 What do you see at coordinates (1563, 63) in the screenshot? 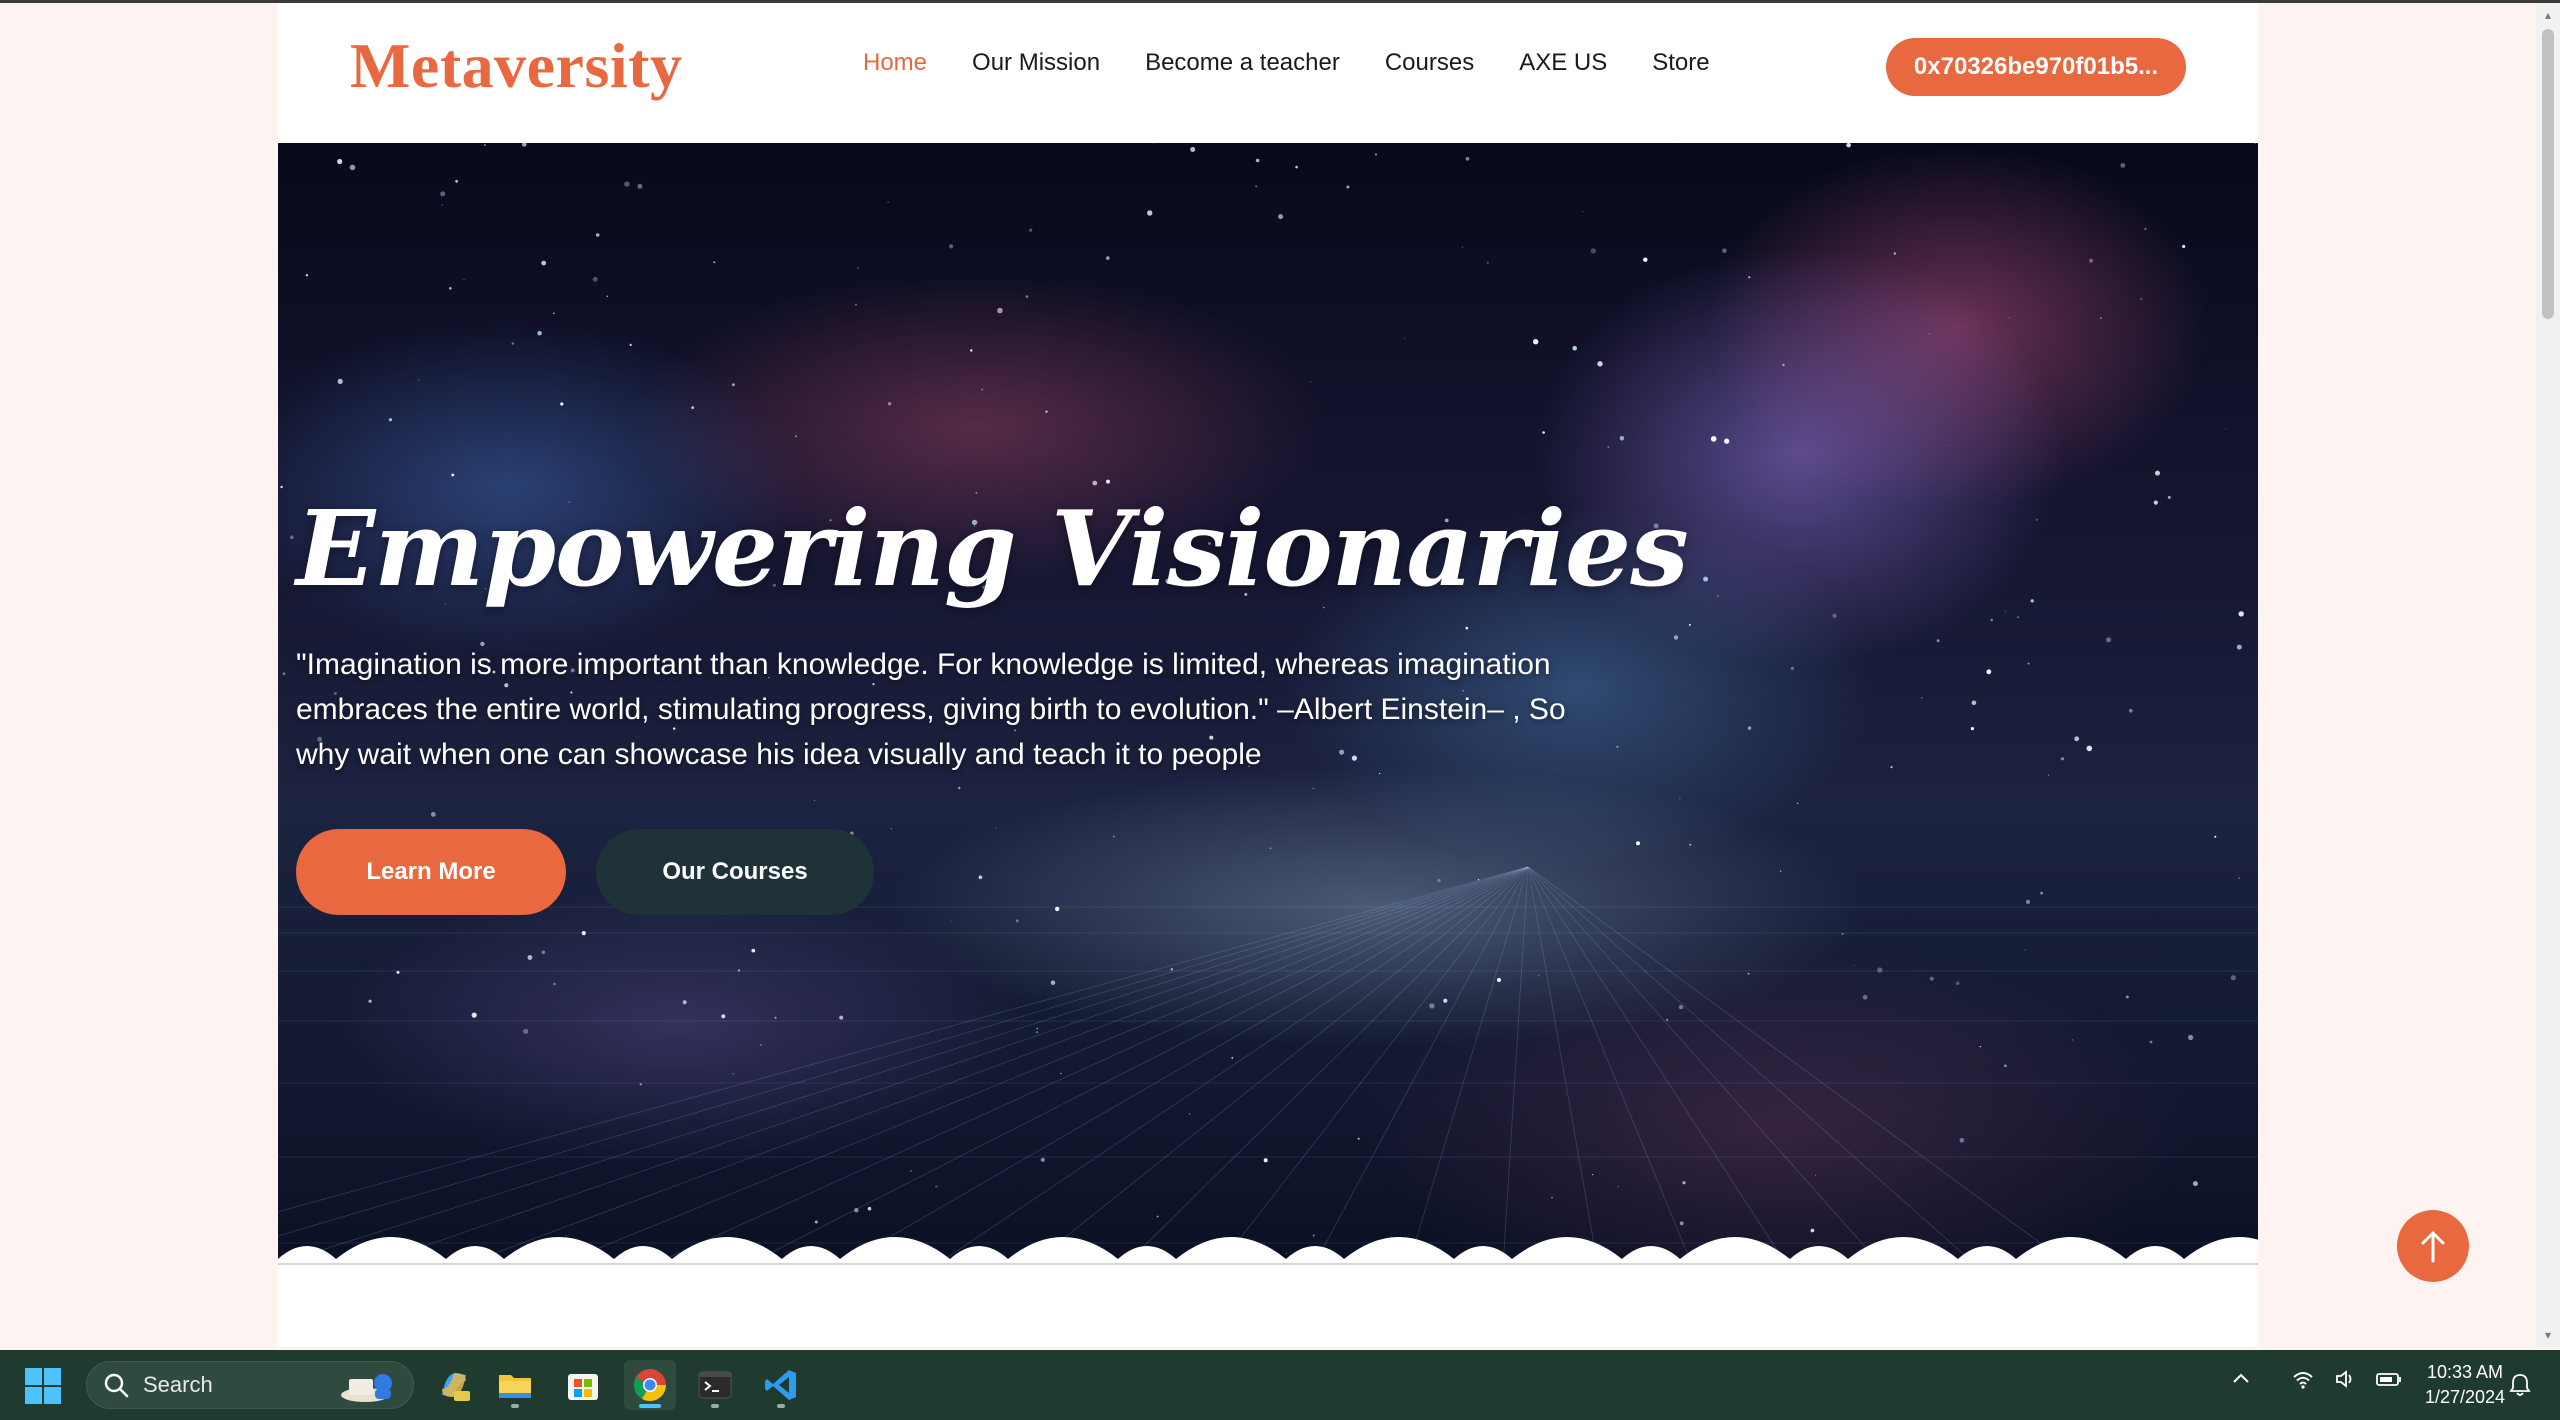
I see `nav-axe-us: AXE US` at bounding box center [1563, 63].